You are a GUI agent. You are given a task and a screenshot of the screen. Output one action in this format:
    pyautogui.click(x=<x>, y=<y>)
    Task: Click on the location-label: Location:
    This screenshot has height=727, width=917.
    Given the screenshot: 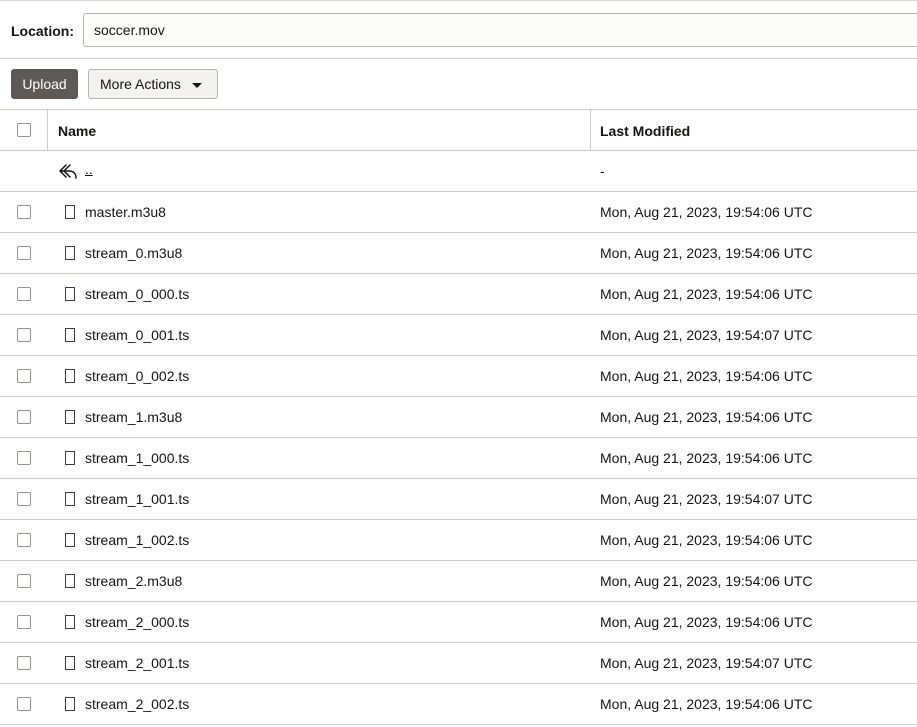 What is the action you would take?
    pyautogui.click(x=42, y=31)
    